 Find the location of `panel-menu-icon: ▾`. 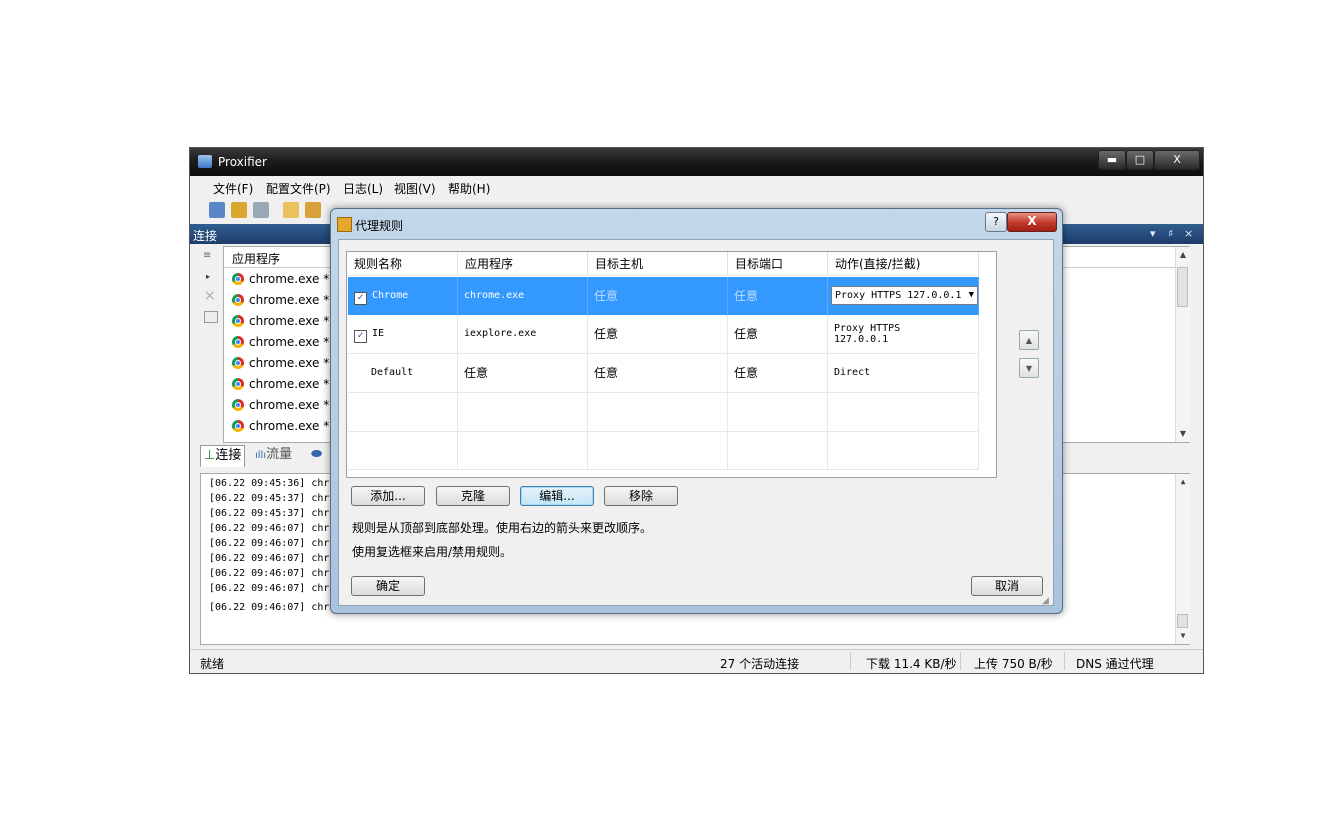

panel-menu-icon: ▾ is located at coordinates (1153, 233).